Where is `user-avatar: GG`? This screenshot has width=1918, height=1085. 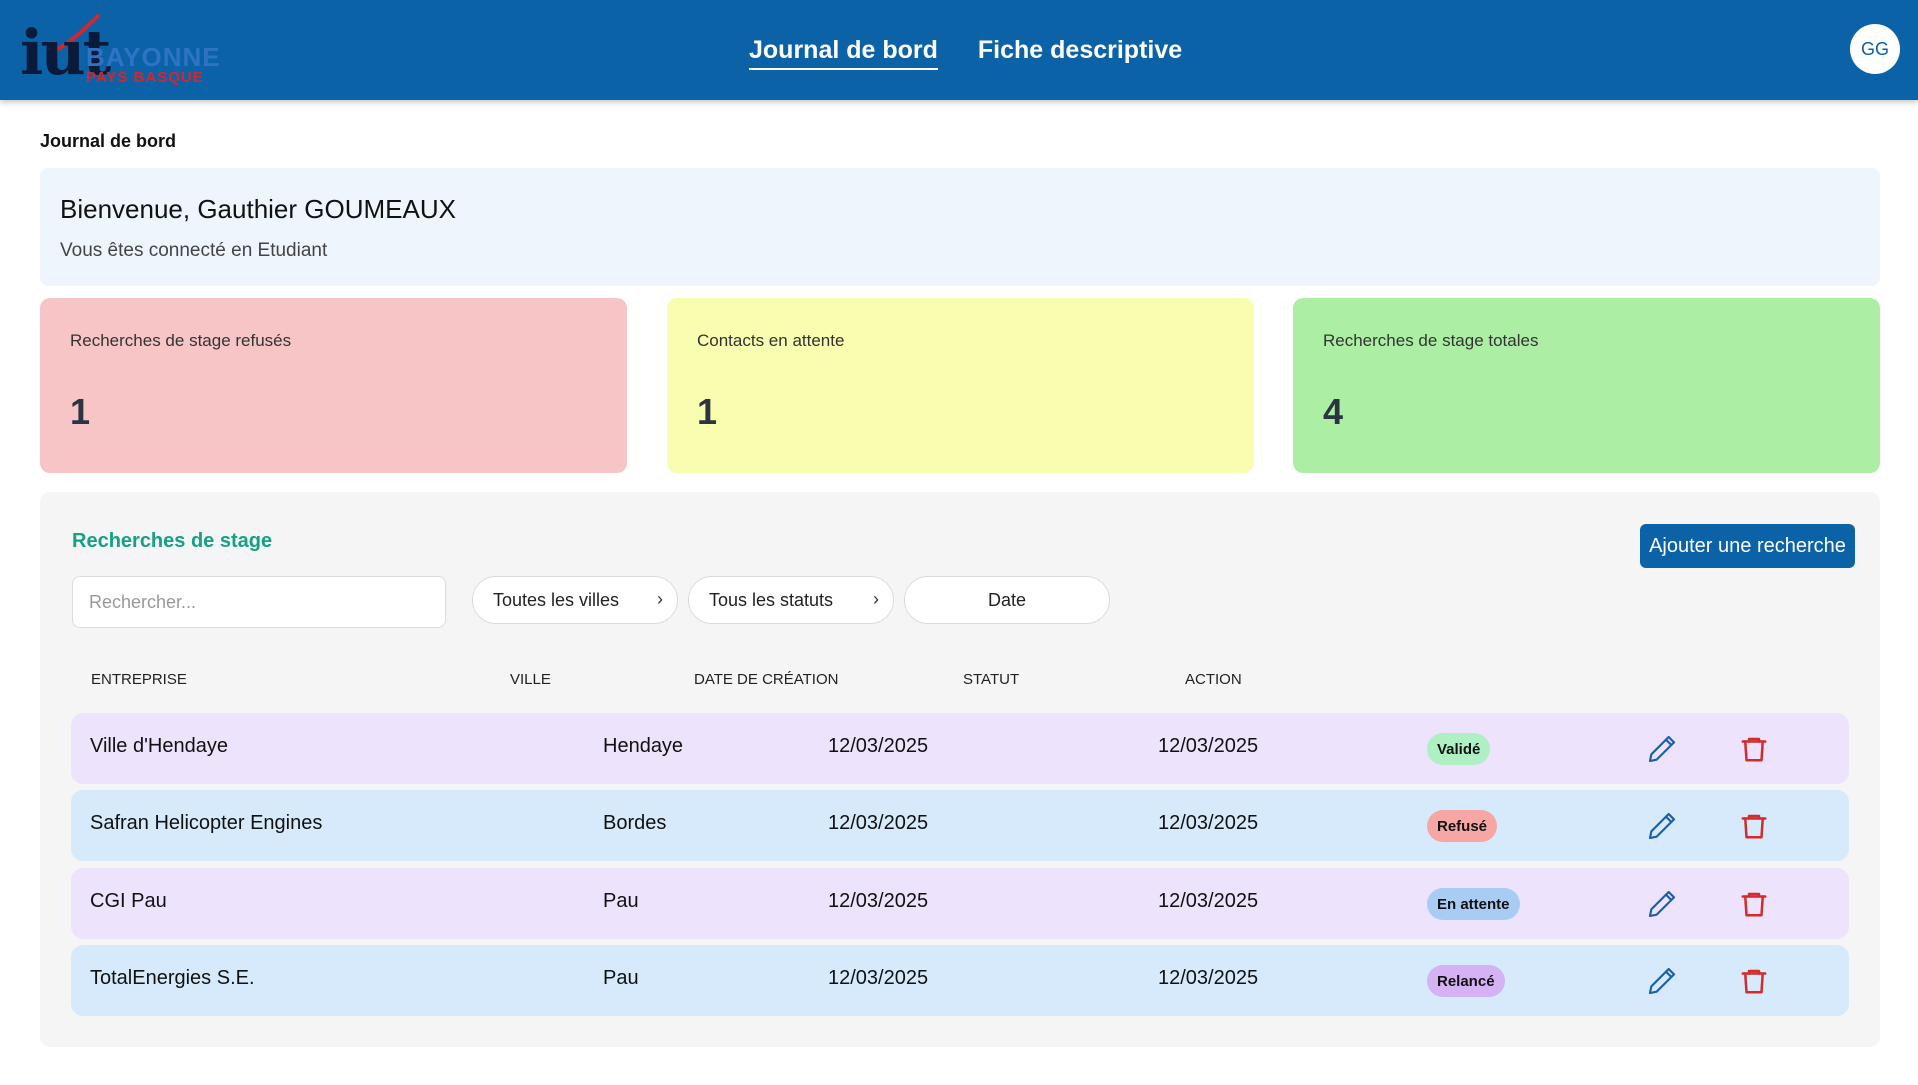 user-avatar: GG is located at coordinates (1875, 49).